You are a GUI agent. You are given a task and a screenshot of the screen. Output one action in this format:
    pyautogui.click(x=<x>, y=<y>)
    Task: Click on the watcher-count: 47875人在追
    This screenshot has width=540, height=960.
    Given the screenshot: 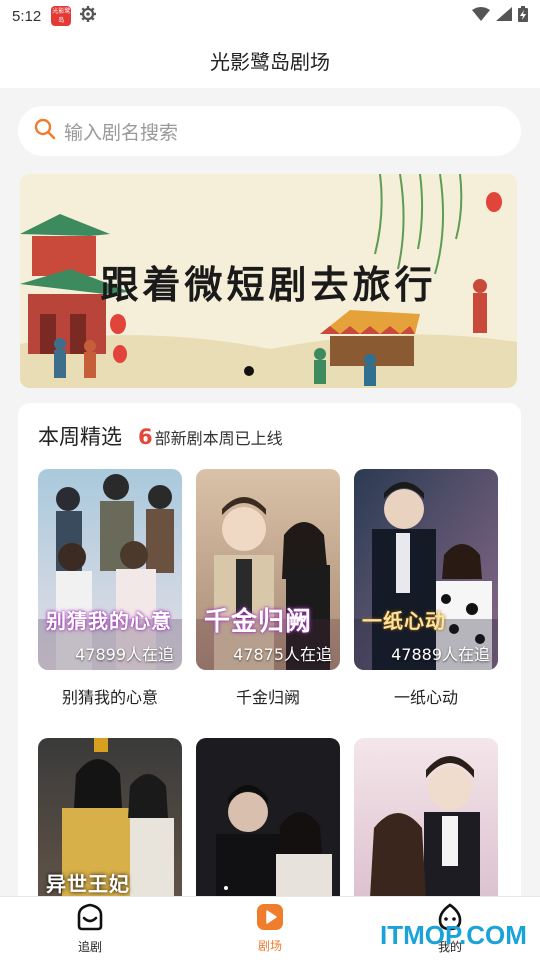 What is the action you would take?
    pyautogui.click(x=282, y=654)
    